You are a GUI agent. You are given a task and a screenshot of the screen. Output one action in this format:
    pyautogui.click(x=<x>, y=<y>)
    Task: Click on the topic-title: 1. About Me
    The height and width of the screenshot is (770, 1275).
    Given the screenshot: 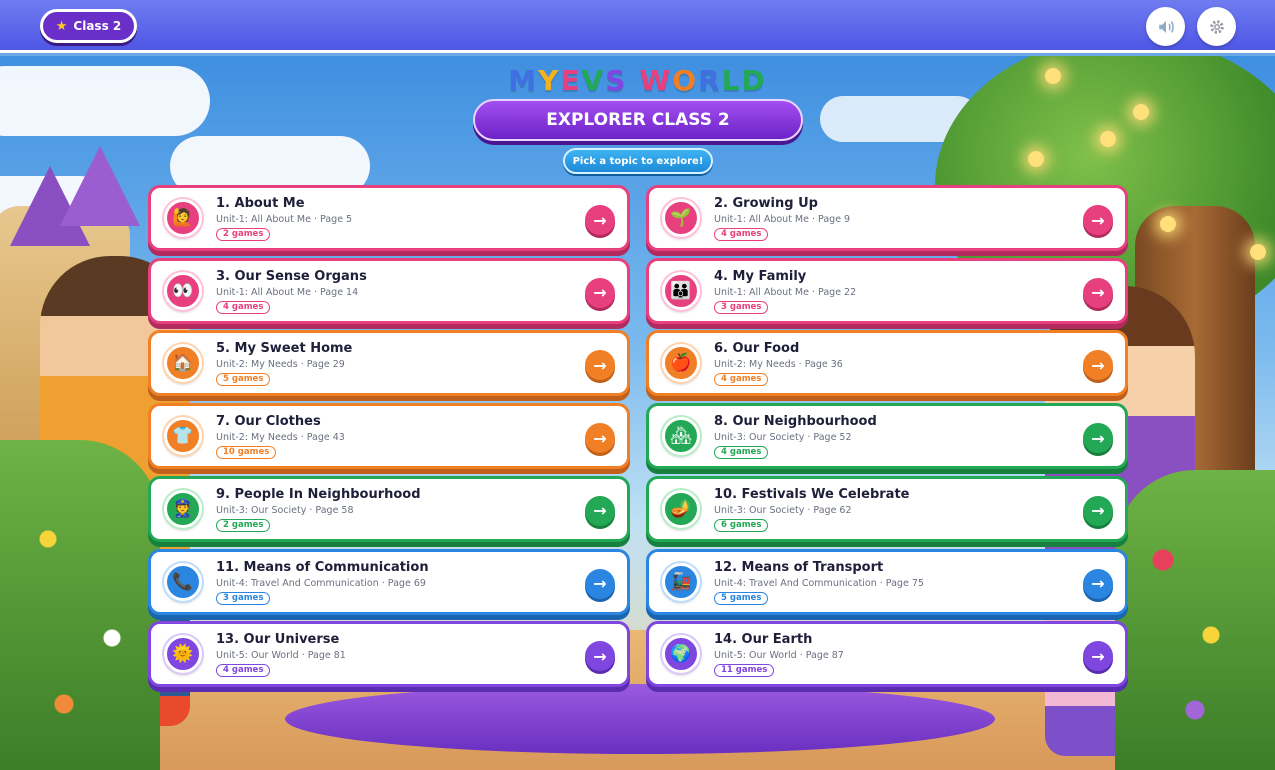 What is the action you would take?
    pyautogui.click(x=260, y=203)
    